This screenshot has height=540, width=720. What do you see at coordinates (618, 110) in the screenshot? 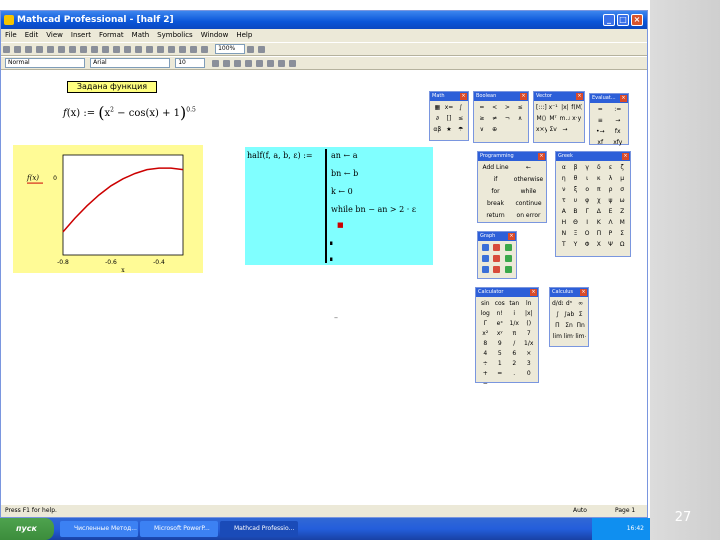
I see `evaluation-palette-button: :=` at bounding box center [618, 110].